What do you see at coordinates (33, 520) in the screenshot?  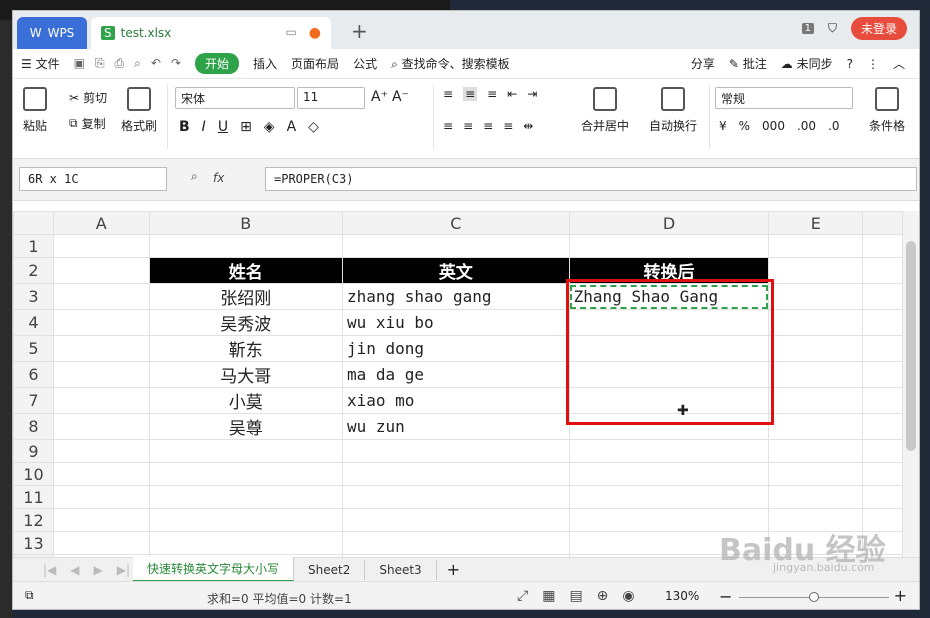 I see `row-header: 12` at bounding box center [33, 520].